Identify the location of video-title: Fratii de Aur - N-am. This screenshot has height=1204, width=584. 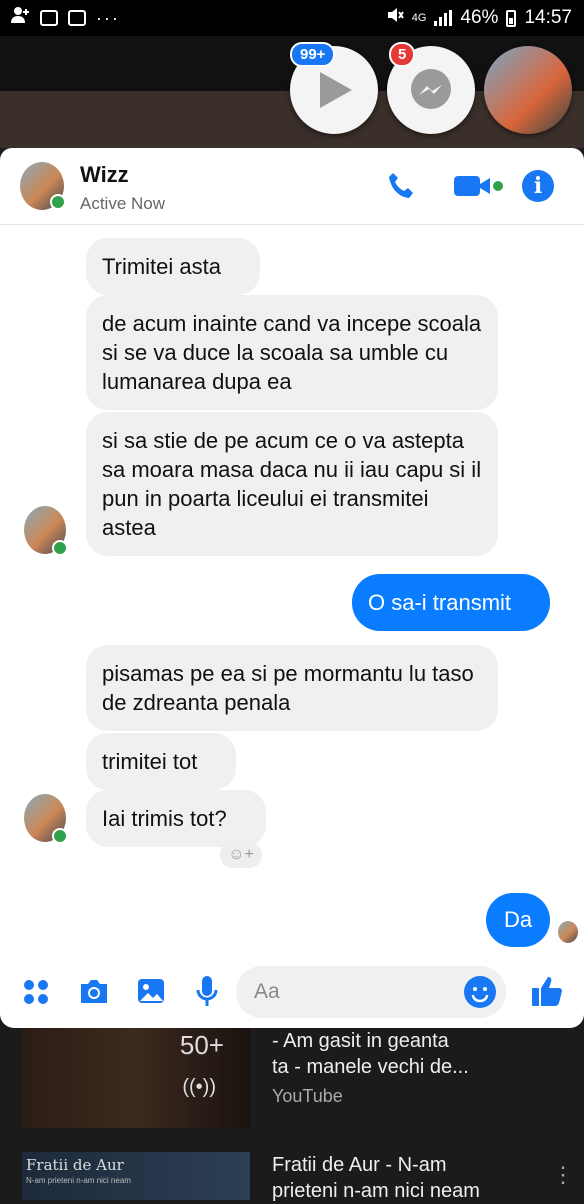
(359, 1165).